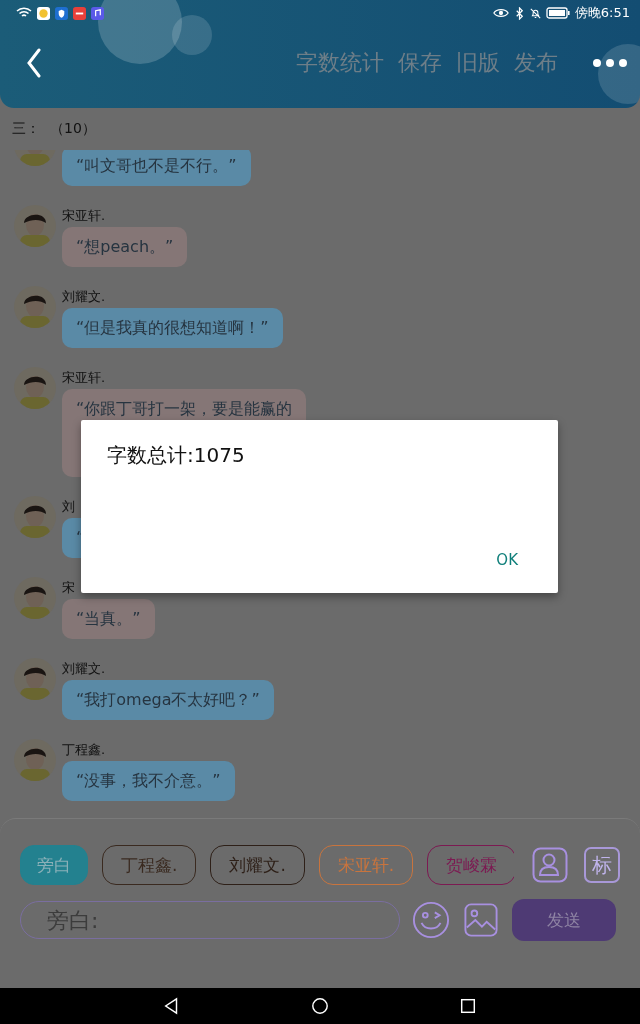 The image size is (640, 1024). I want to click on speaker-name: 刘, so click(68, 506).